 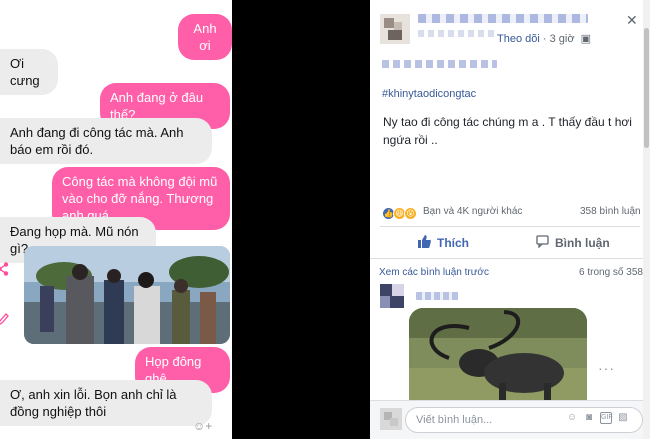 What do you see at coordinates (391, 419) in the screenshot?
I see `current-user-avatar` at bounding box center [391, 419].